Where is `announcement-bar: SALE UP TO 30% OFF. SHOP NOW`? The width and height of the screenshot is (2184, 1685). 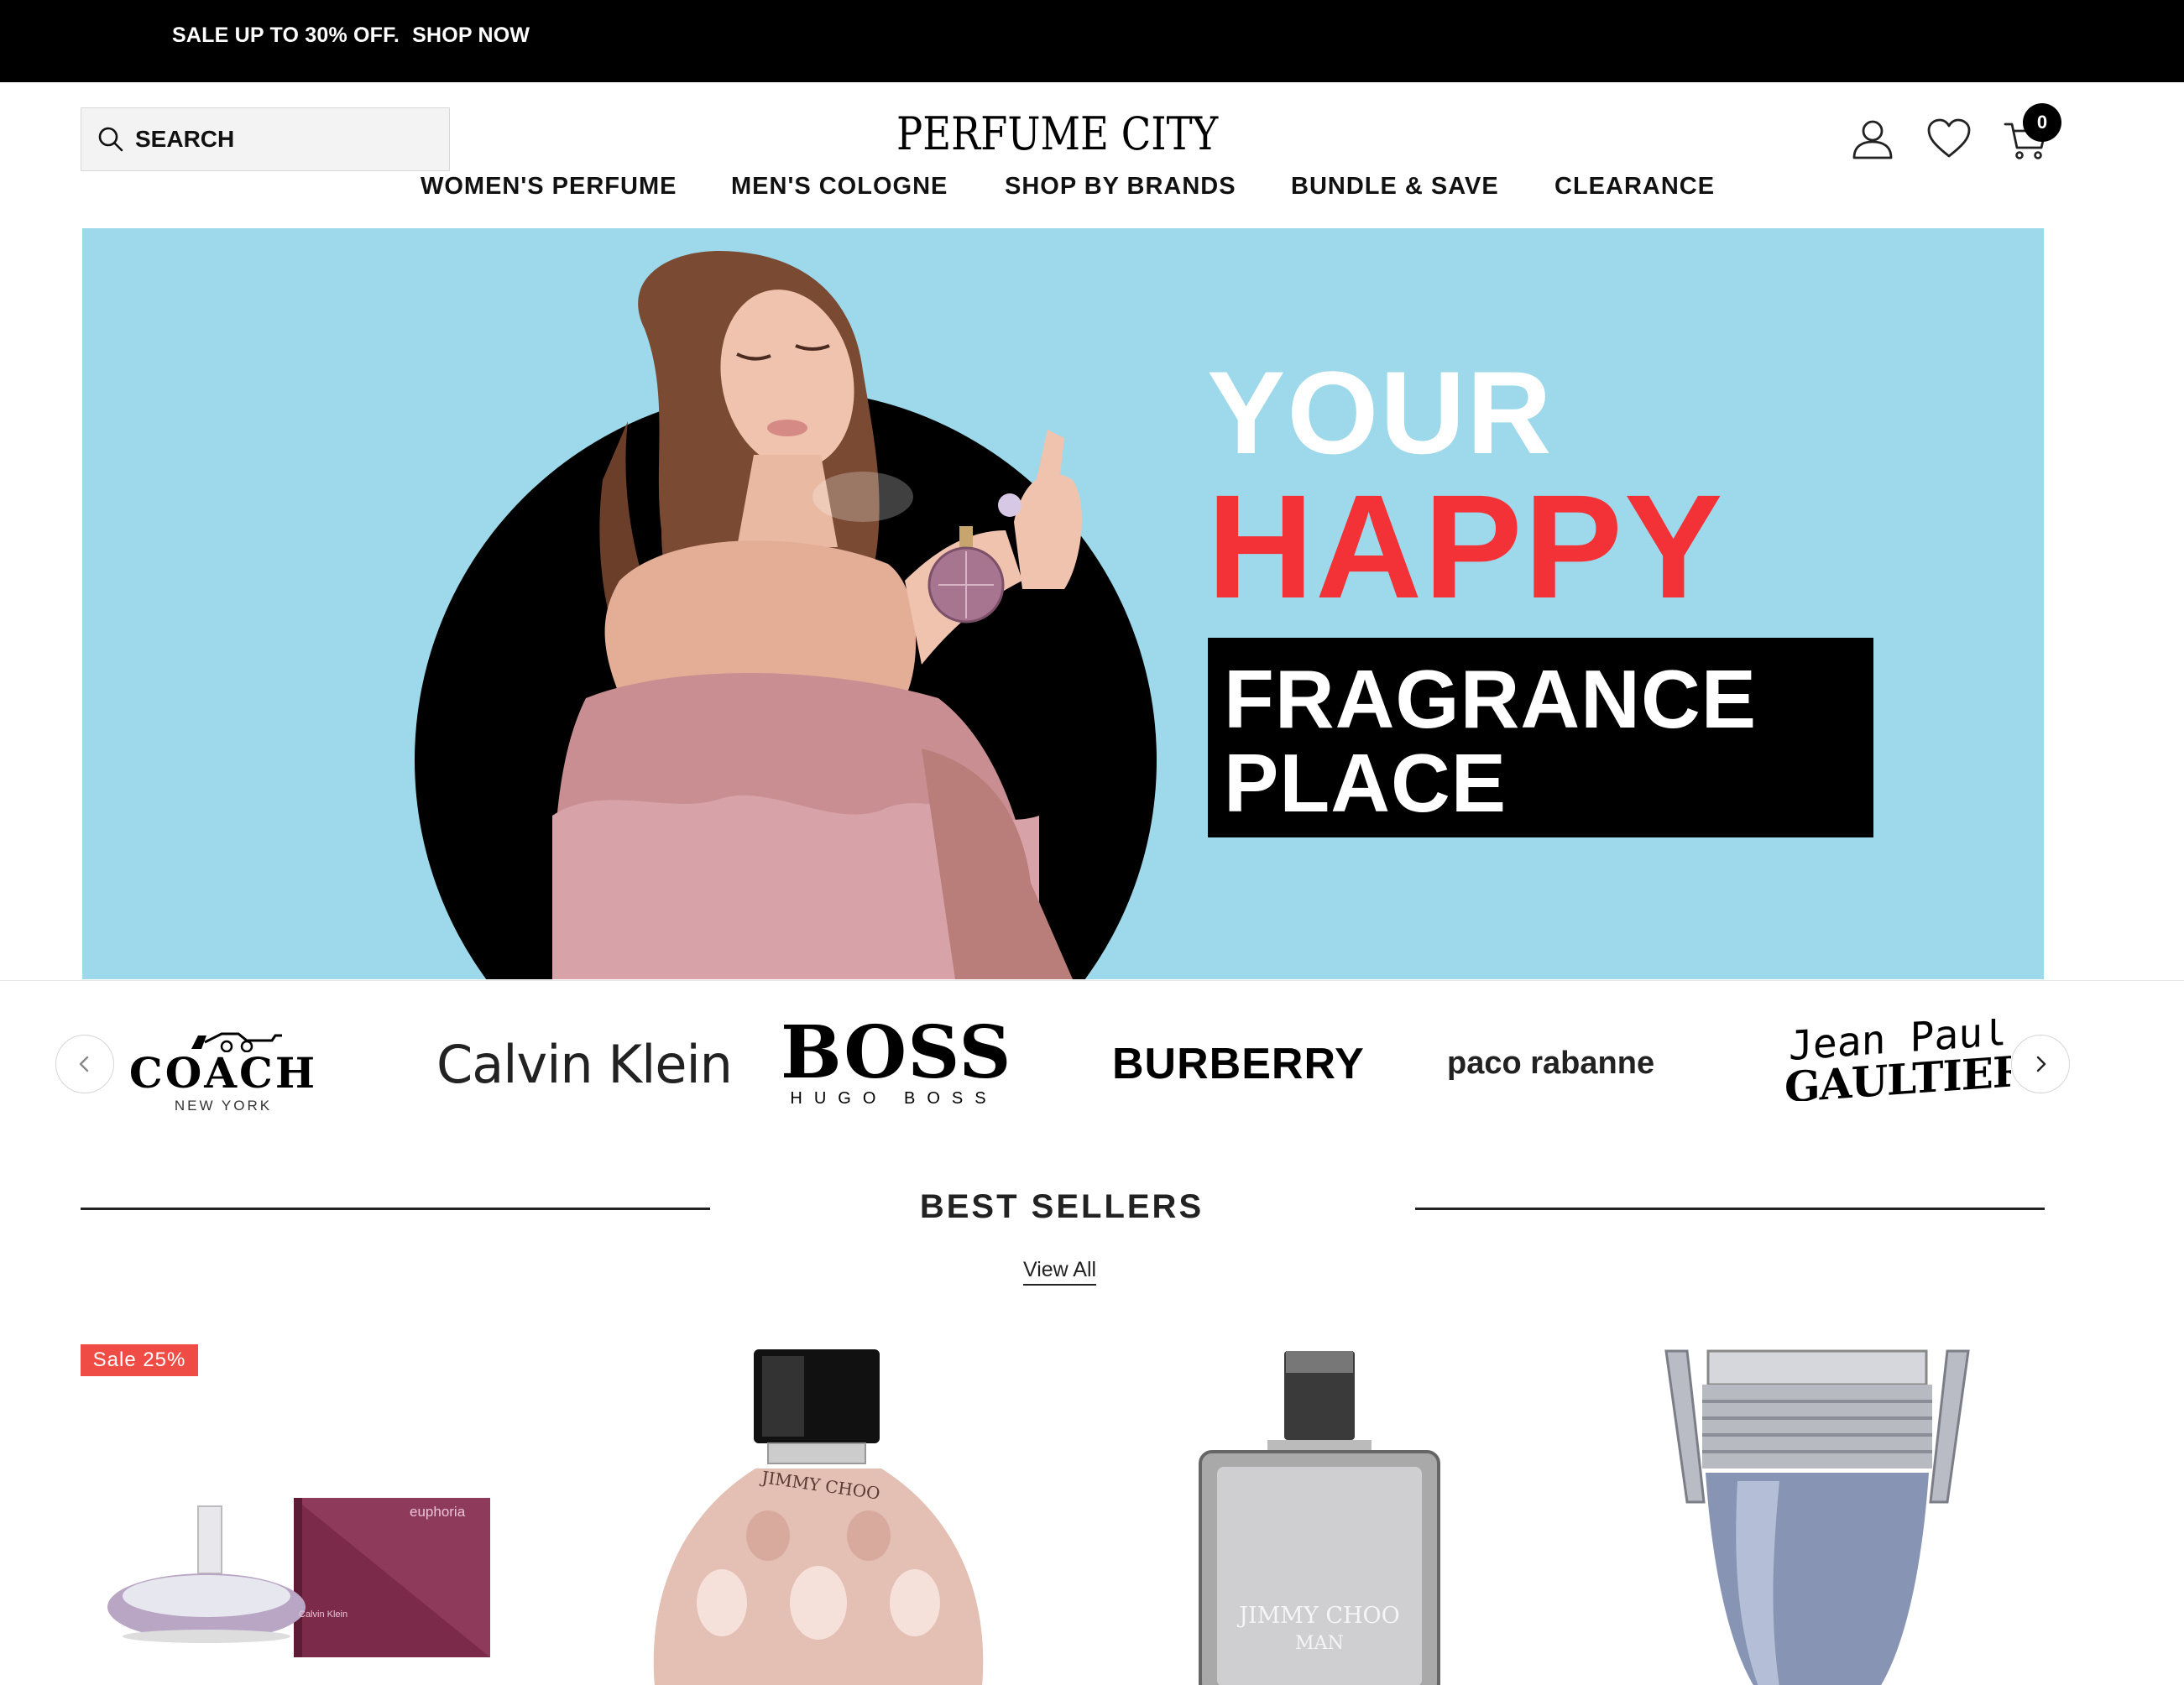
announcement-bar: SALE UP TO 30% OFF. SHOP NOW is located at coordinates (1092, 41).